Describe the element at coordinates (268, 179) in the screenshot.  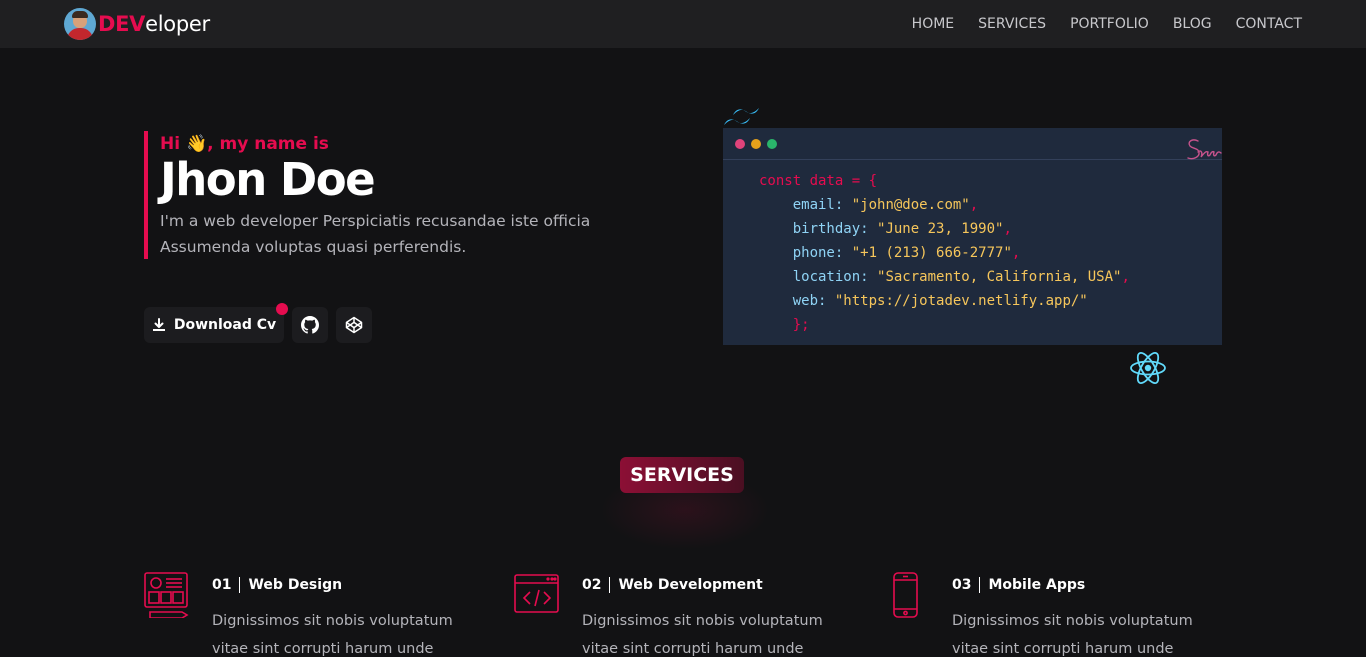
I see `hero-name: Jhon Doe` at that location.